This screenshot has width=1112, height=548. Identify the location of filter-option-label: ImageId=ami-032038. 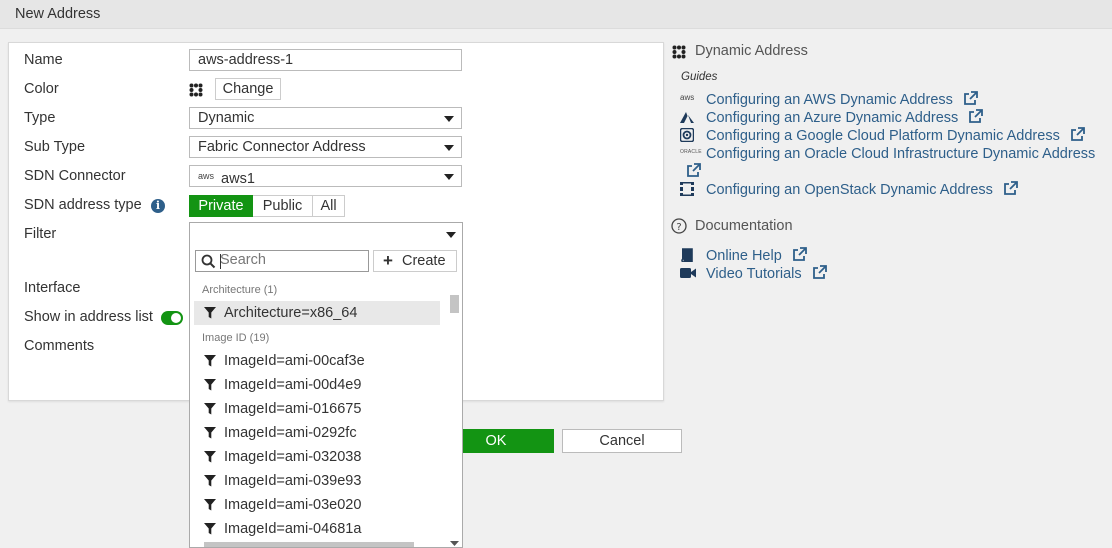
(293, 457).